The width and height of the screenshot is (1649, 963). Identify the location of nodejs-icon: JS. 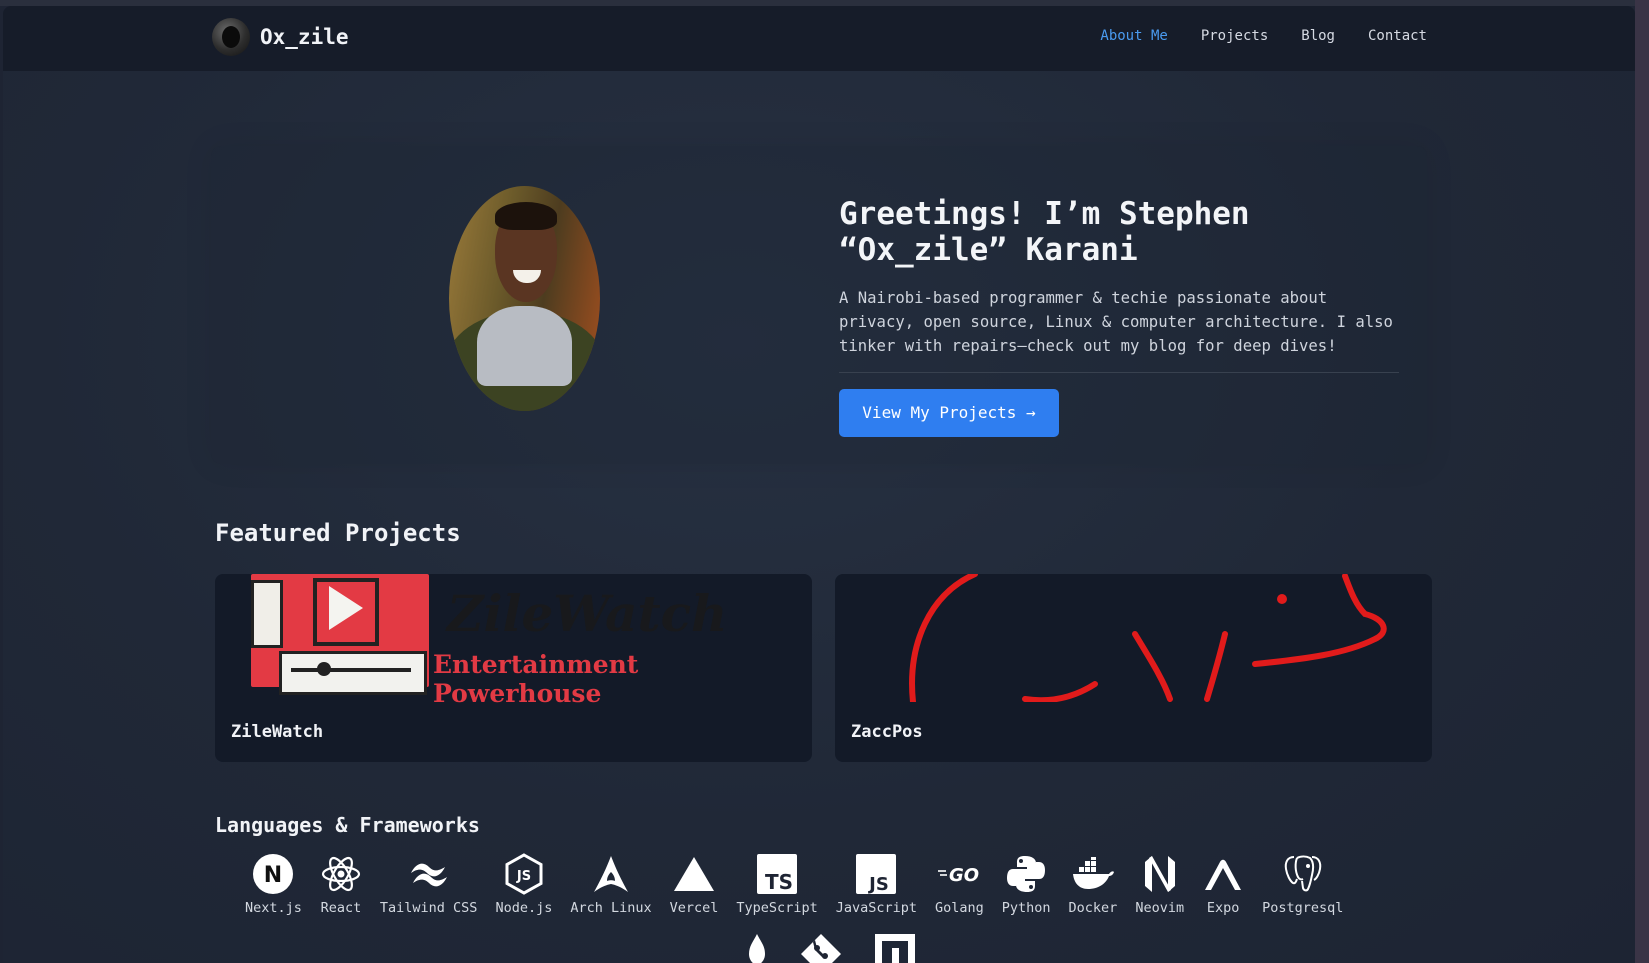
(524, 874).